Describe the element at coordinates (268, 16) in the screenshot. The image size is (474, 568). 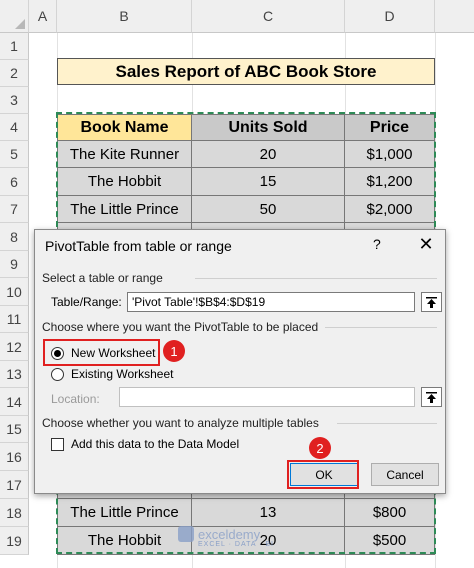
I see `column-header-c: C` at that location.